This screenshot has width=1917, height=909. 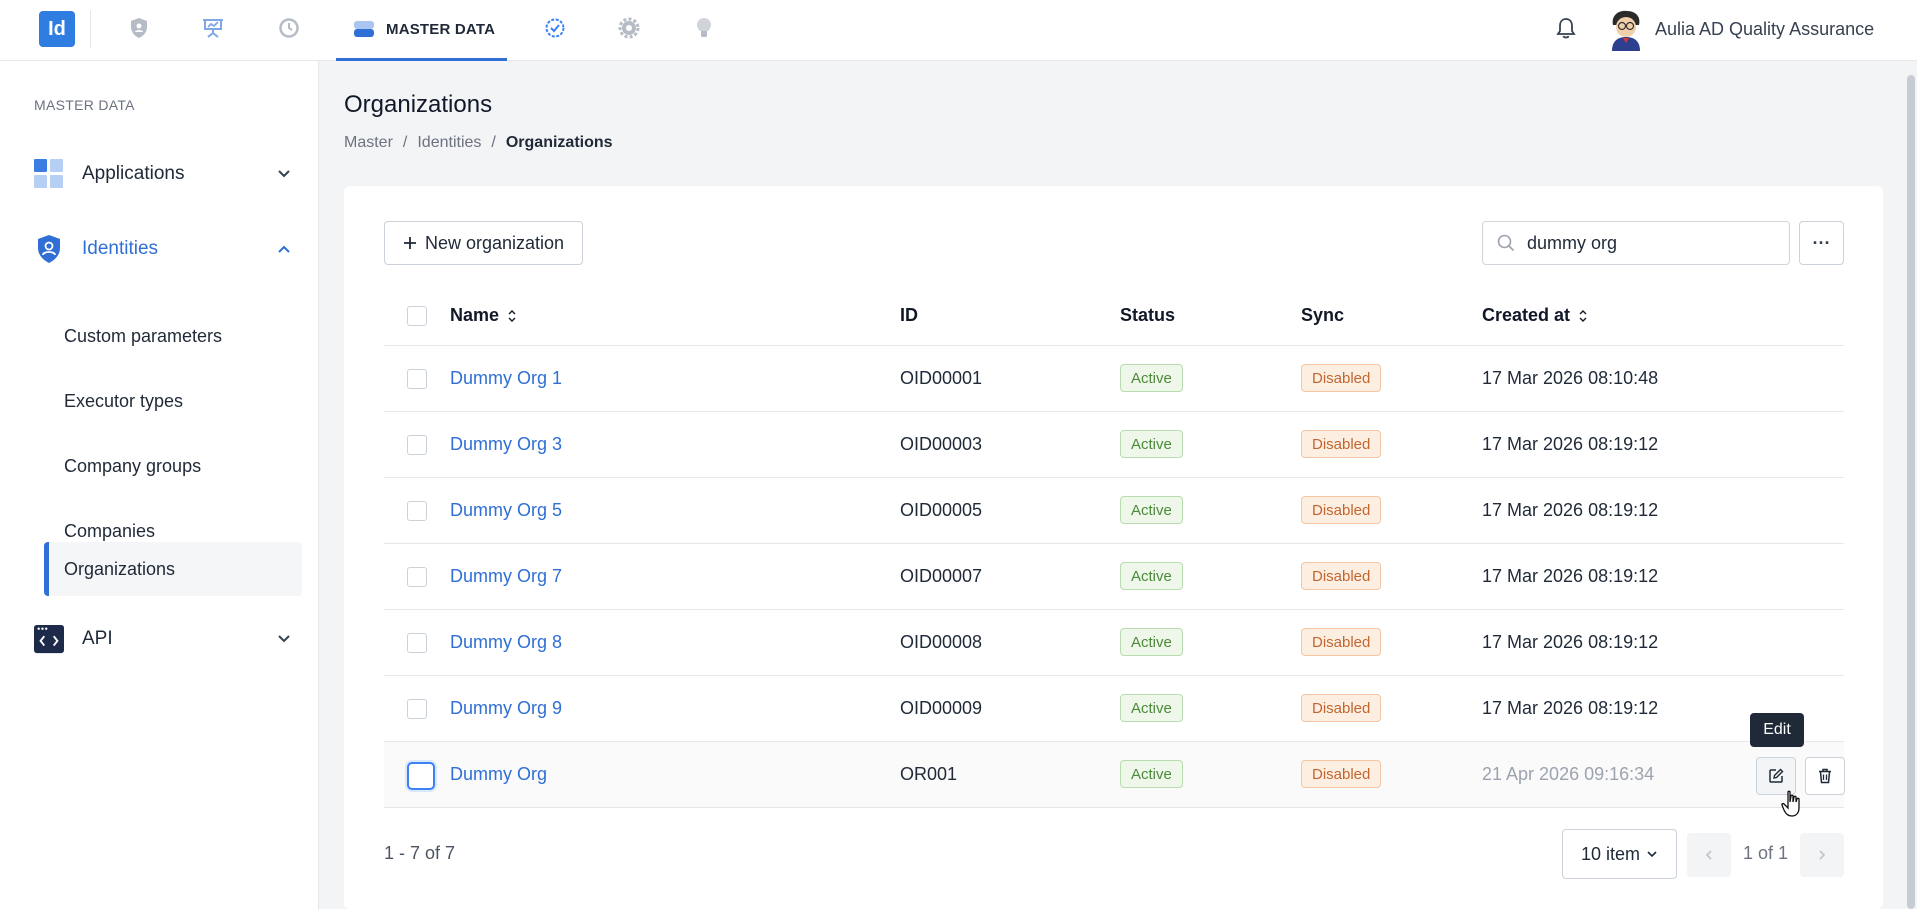 What do you see at coordinates (555, 28) in the screenshot?
I see `nav-check-badge-icon` at bounding box center [555, 28].